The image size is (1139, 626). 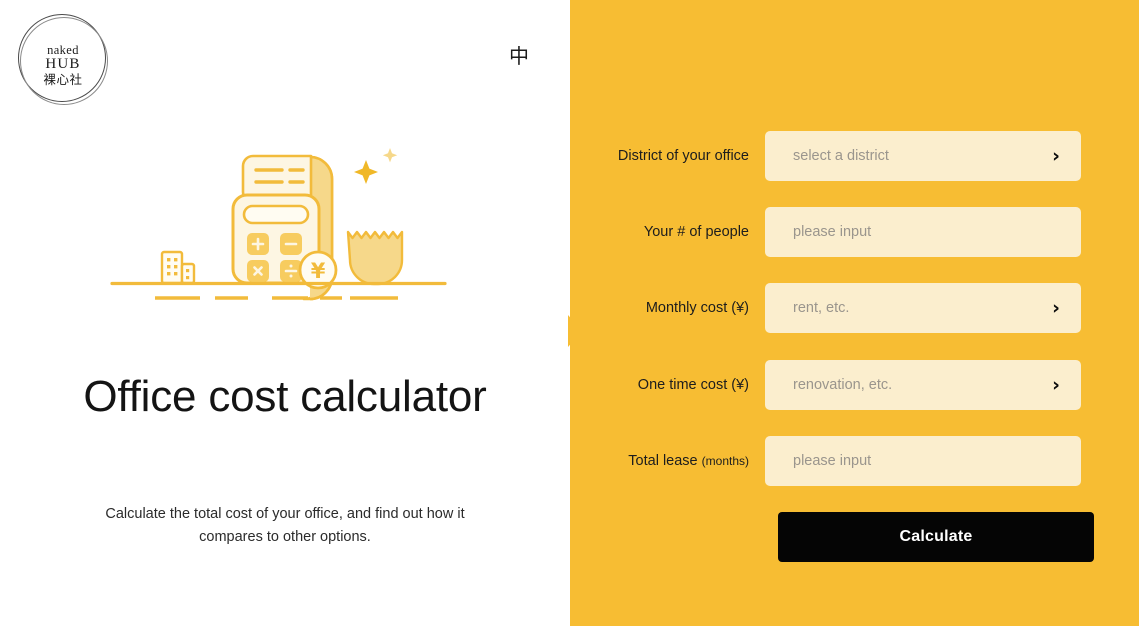 What do you see at coordinates (285, 396) in the screenshot?
I see `page-title: Office cost calculator` at bounding box center [285, 396].